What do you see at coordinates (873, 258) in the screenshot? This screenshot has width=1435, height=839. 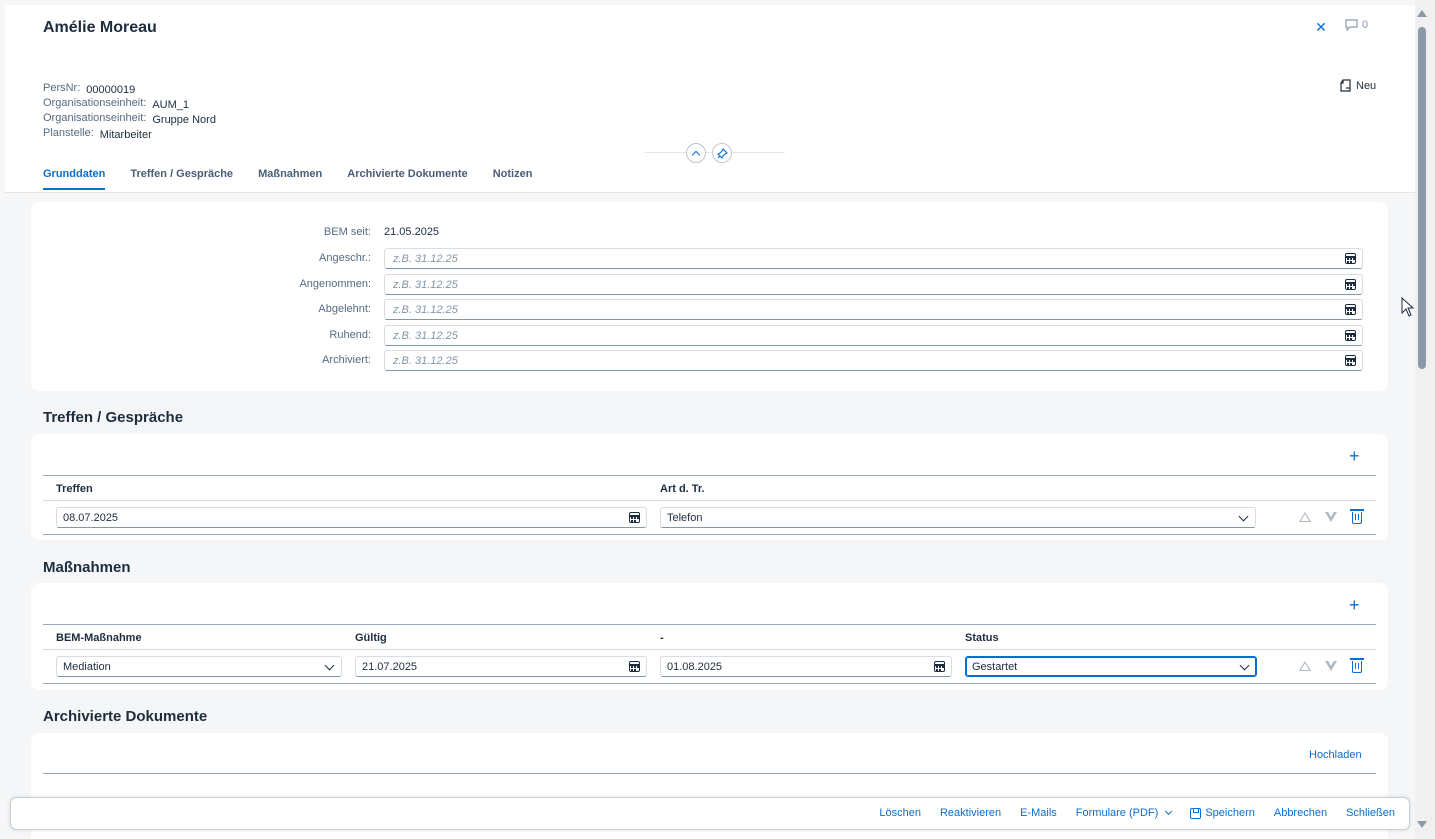 I see `angeschr-date-input: z.B. 31.12.25` at bounding box center [873, 258].